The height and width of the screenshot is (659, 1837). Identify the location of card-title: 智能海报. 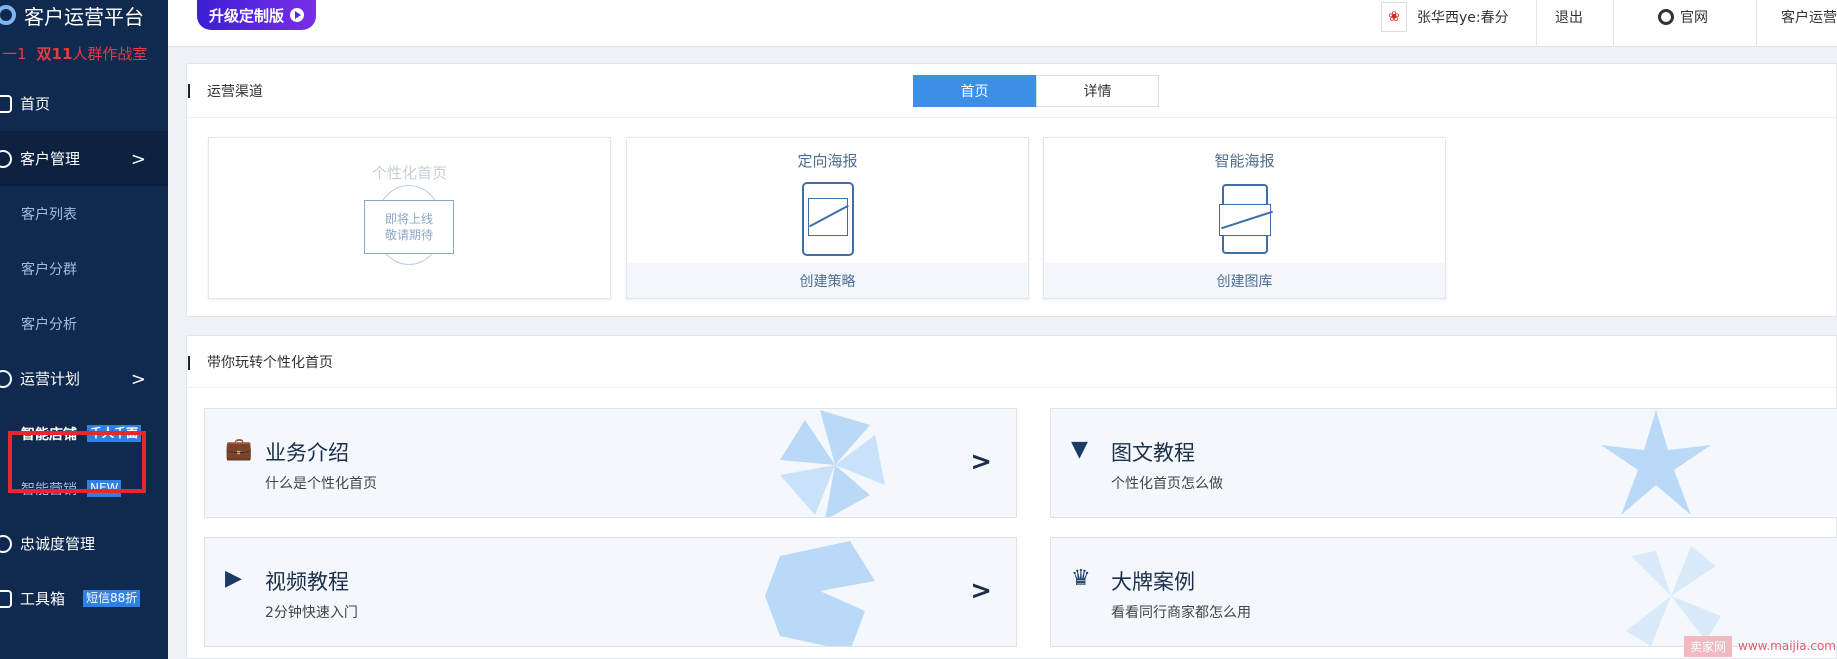
(1244, 161).